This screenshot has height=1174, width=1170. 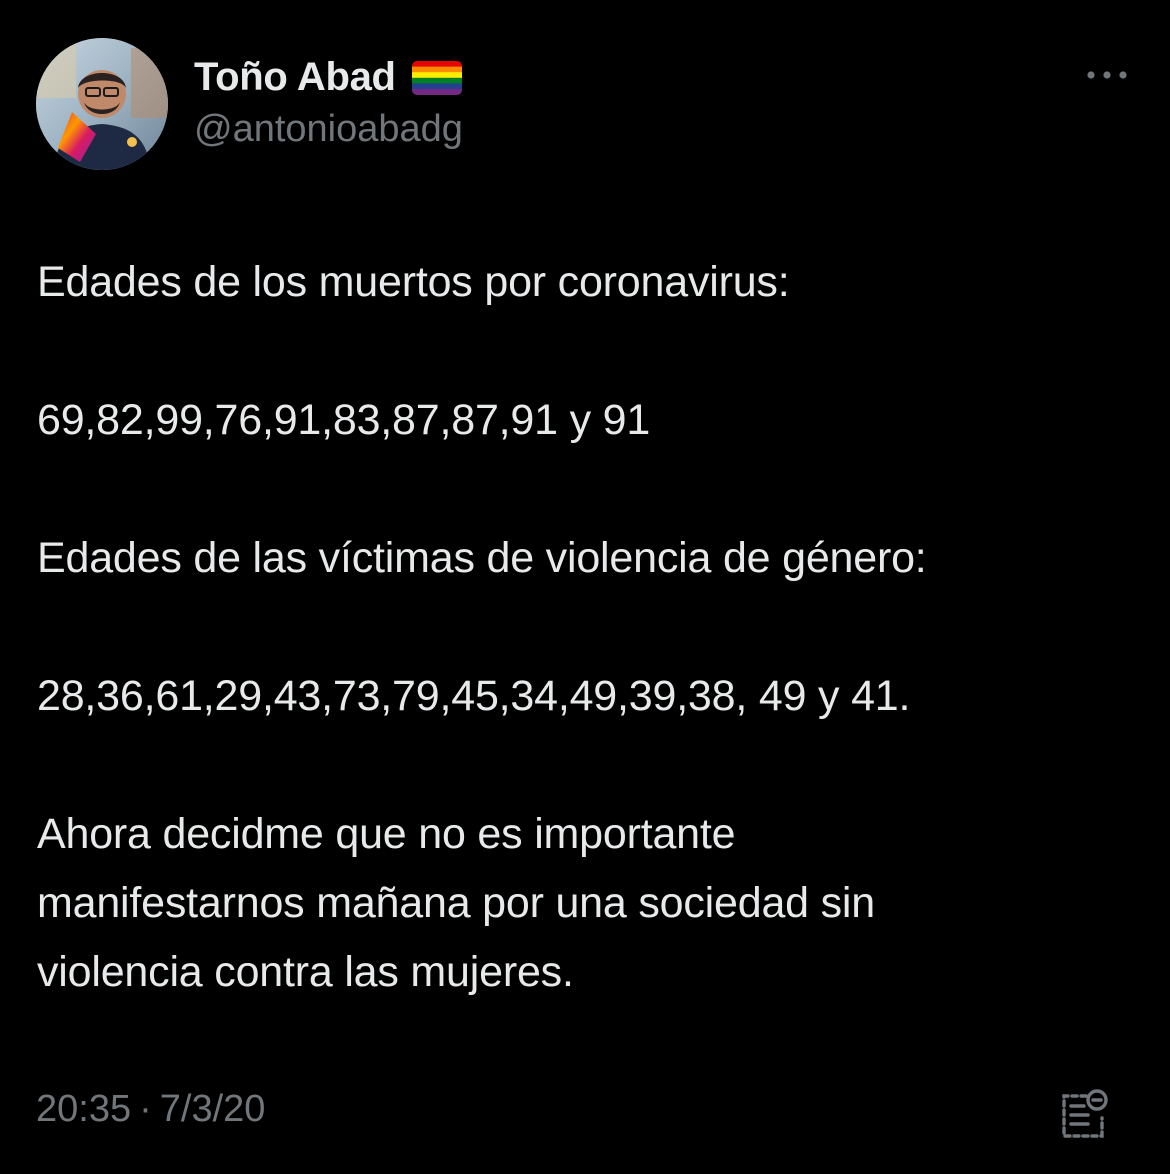 I want to click on tweet-time: 20:35, so click(x=83, y=1109).